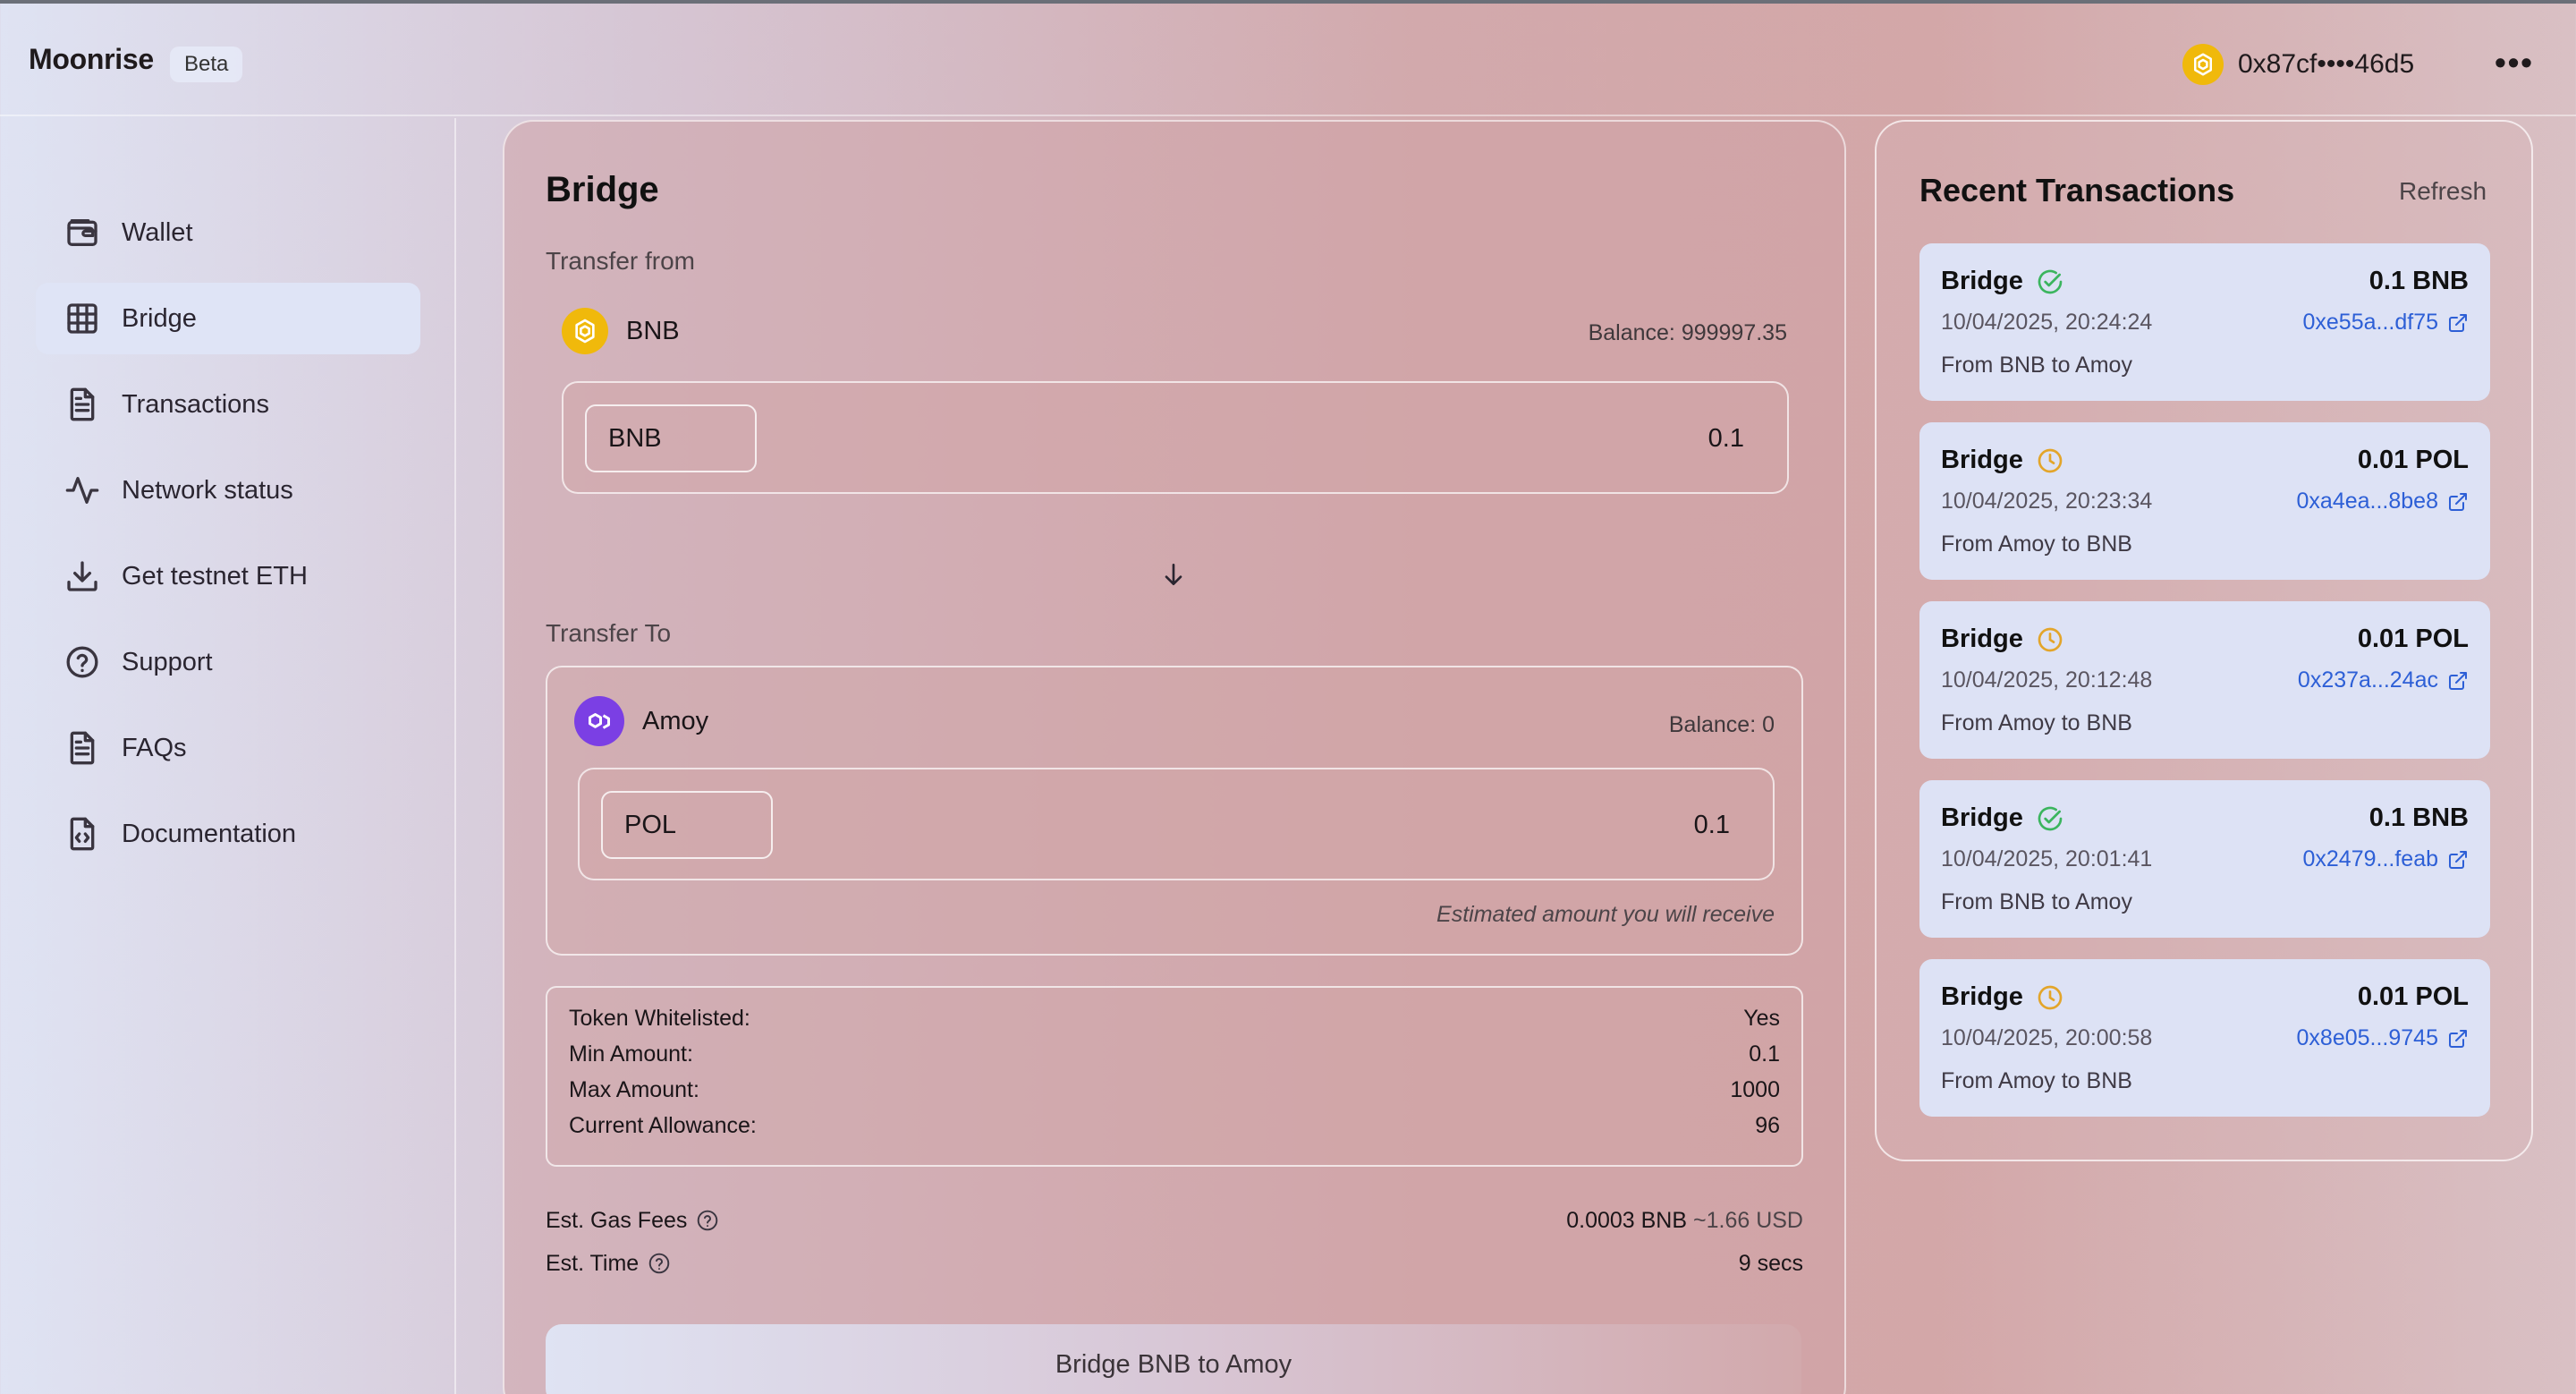 The height and width of the screenshot is (1394, 2576). What do you see at coordinates (2370, 322) in the screenshot?
I see `tx-hash: 0xe55a...df75` at bounding box center [2370, 322].